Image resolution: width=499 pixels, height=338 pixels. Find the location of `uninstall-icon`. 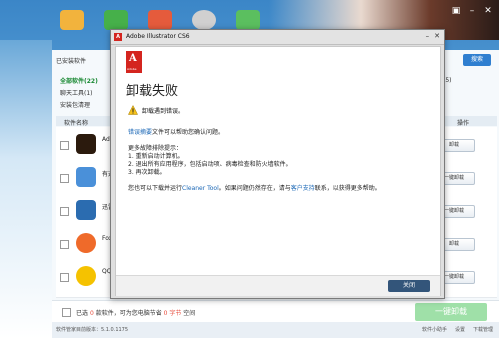

uninstall-icon is located at coordinates (160, 20).